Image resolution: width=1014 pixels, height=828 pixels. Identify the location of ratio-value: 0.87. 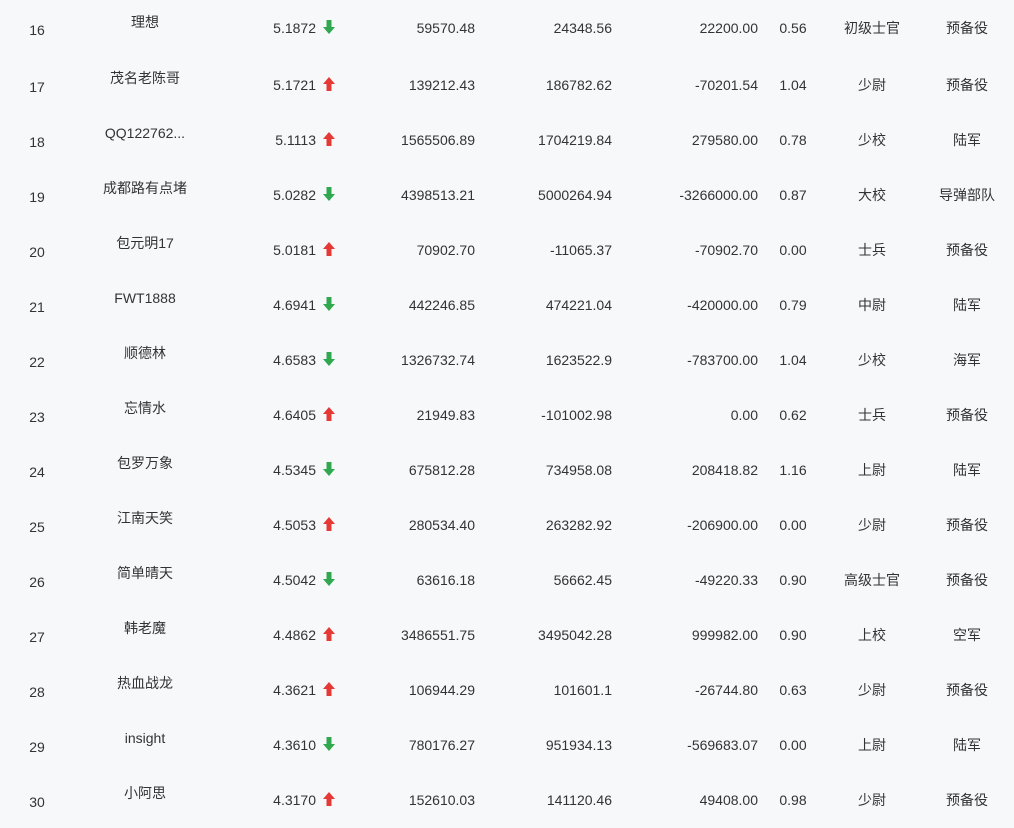
(793, 195).